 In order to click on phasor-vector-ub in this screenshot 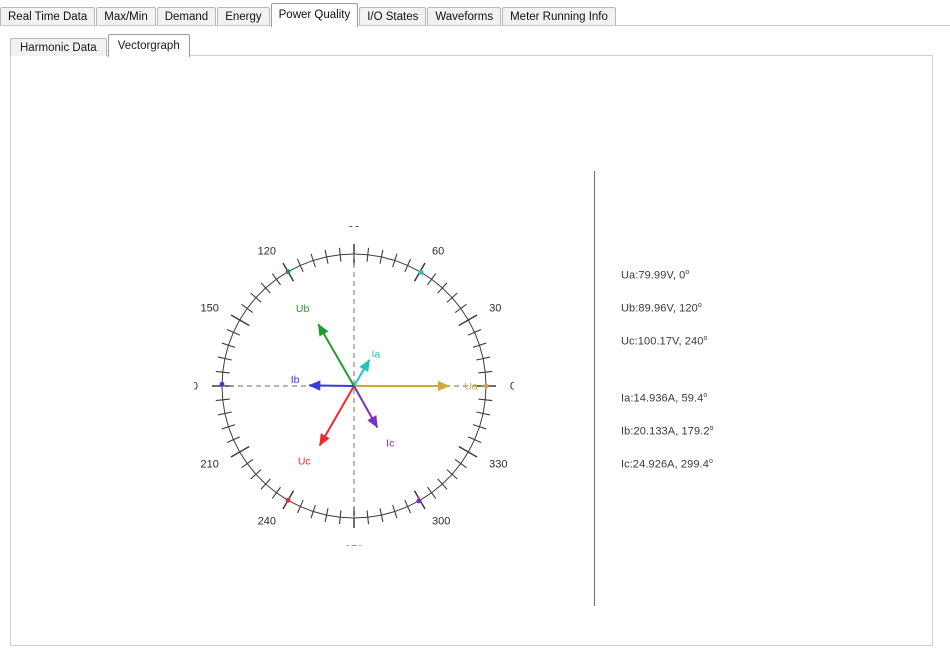, I will do `click(336, 355)`.